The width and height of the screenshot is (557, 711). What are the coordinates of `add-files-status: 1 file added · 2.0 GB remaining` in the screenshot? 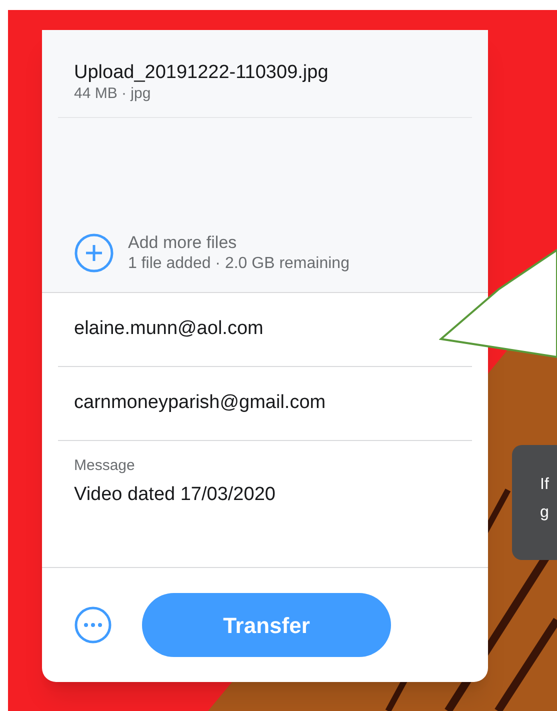 It's located at (239, 264).